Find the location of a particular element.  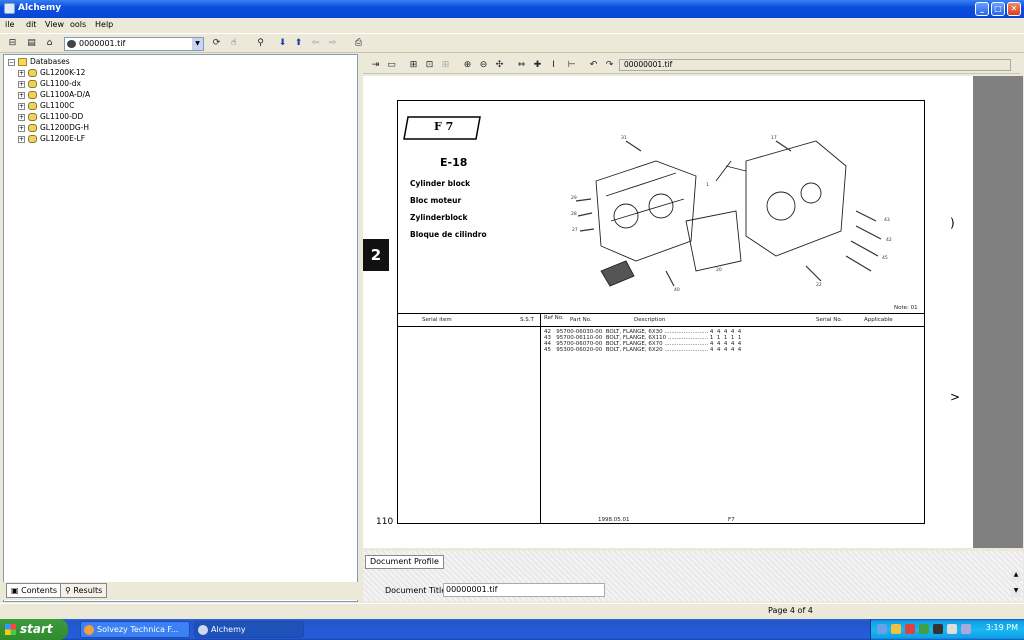

fit-width-icon: ⇔ is located at coordinates (521, 65).